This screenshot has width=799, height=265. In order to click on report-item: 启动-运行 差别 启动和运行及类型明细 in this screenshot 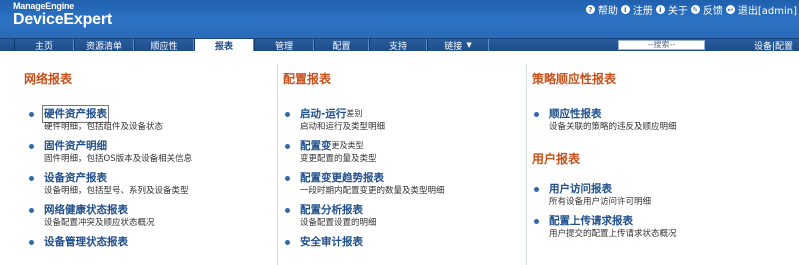, I will do `click(405, 120)`.